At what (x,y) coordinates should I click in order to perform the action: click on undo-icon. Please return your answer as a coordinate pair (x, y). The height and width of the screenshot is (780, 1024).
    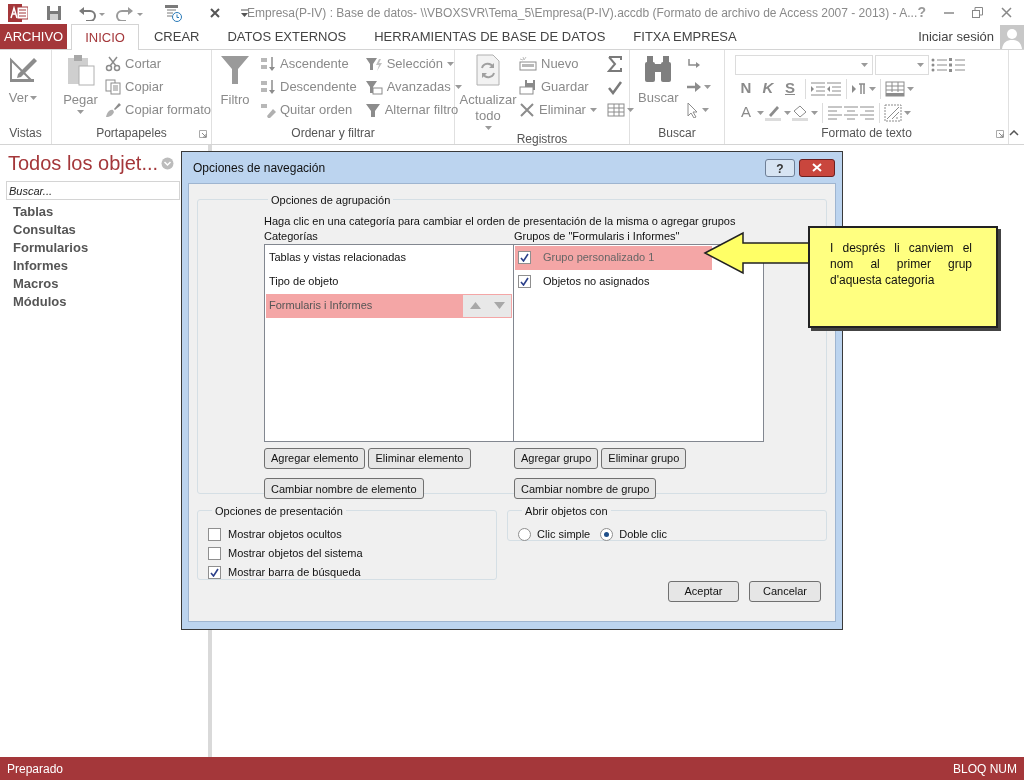
    Looking at the image, I should click on (92, 12).